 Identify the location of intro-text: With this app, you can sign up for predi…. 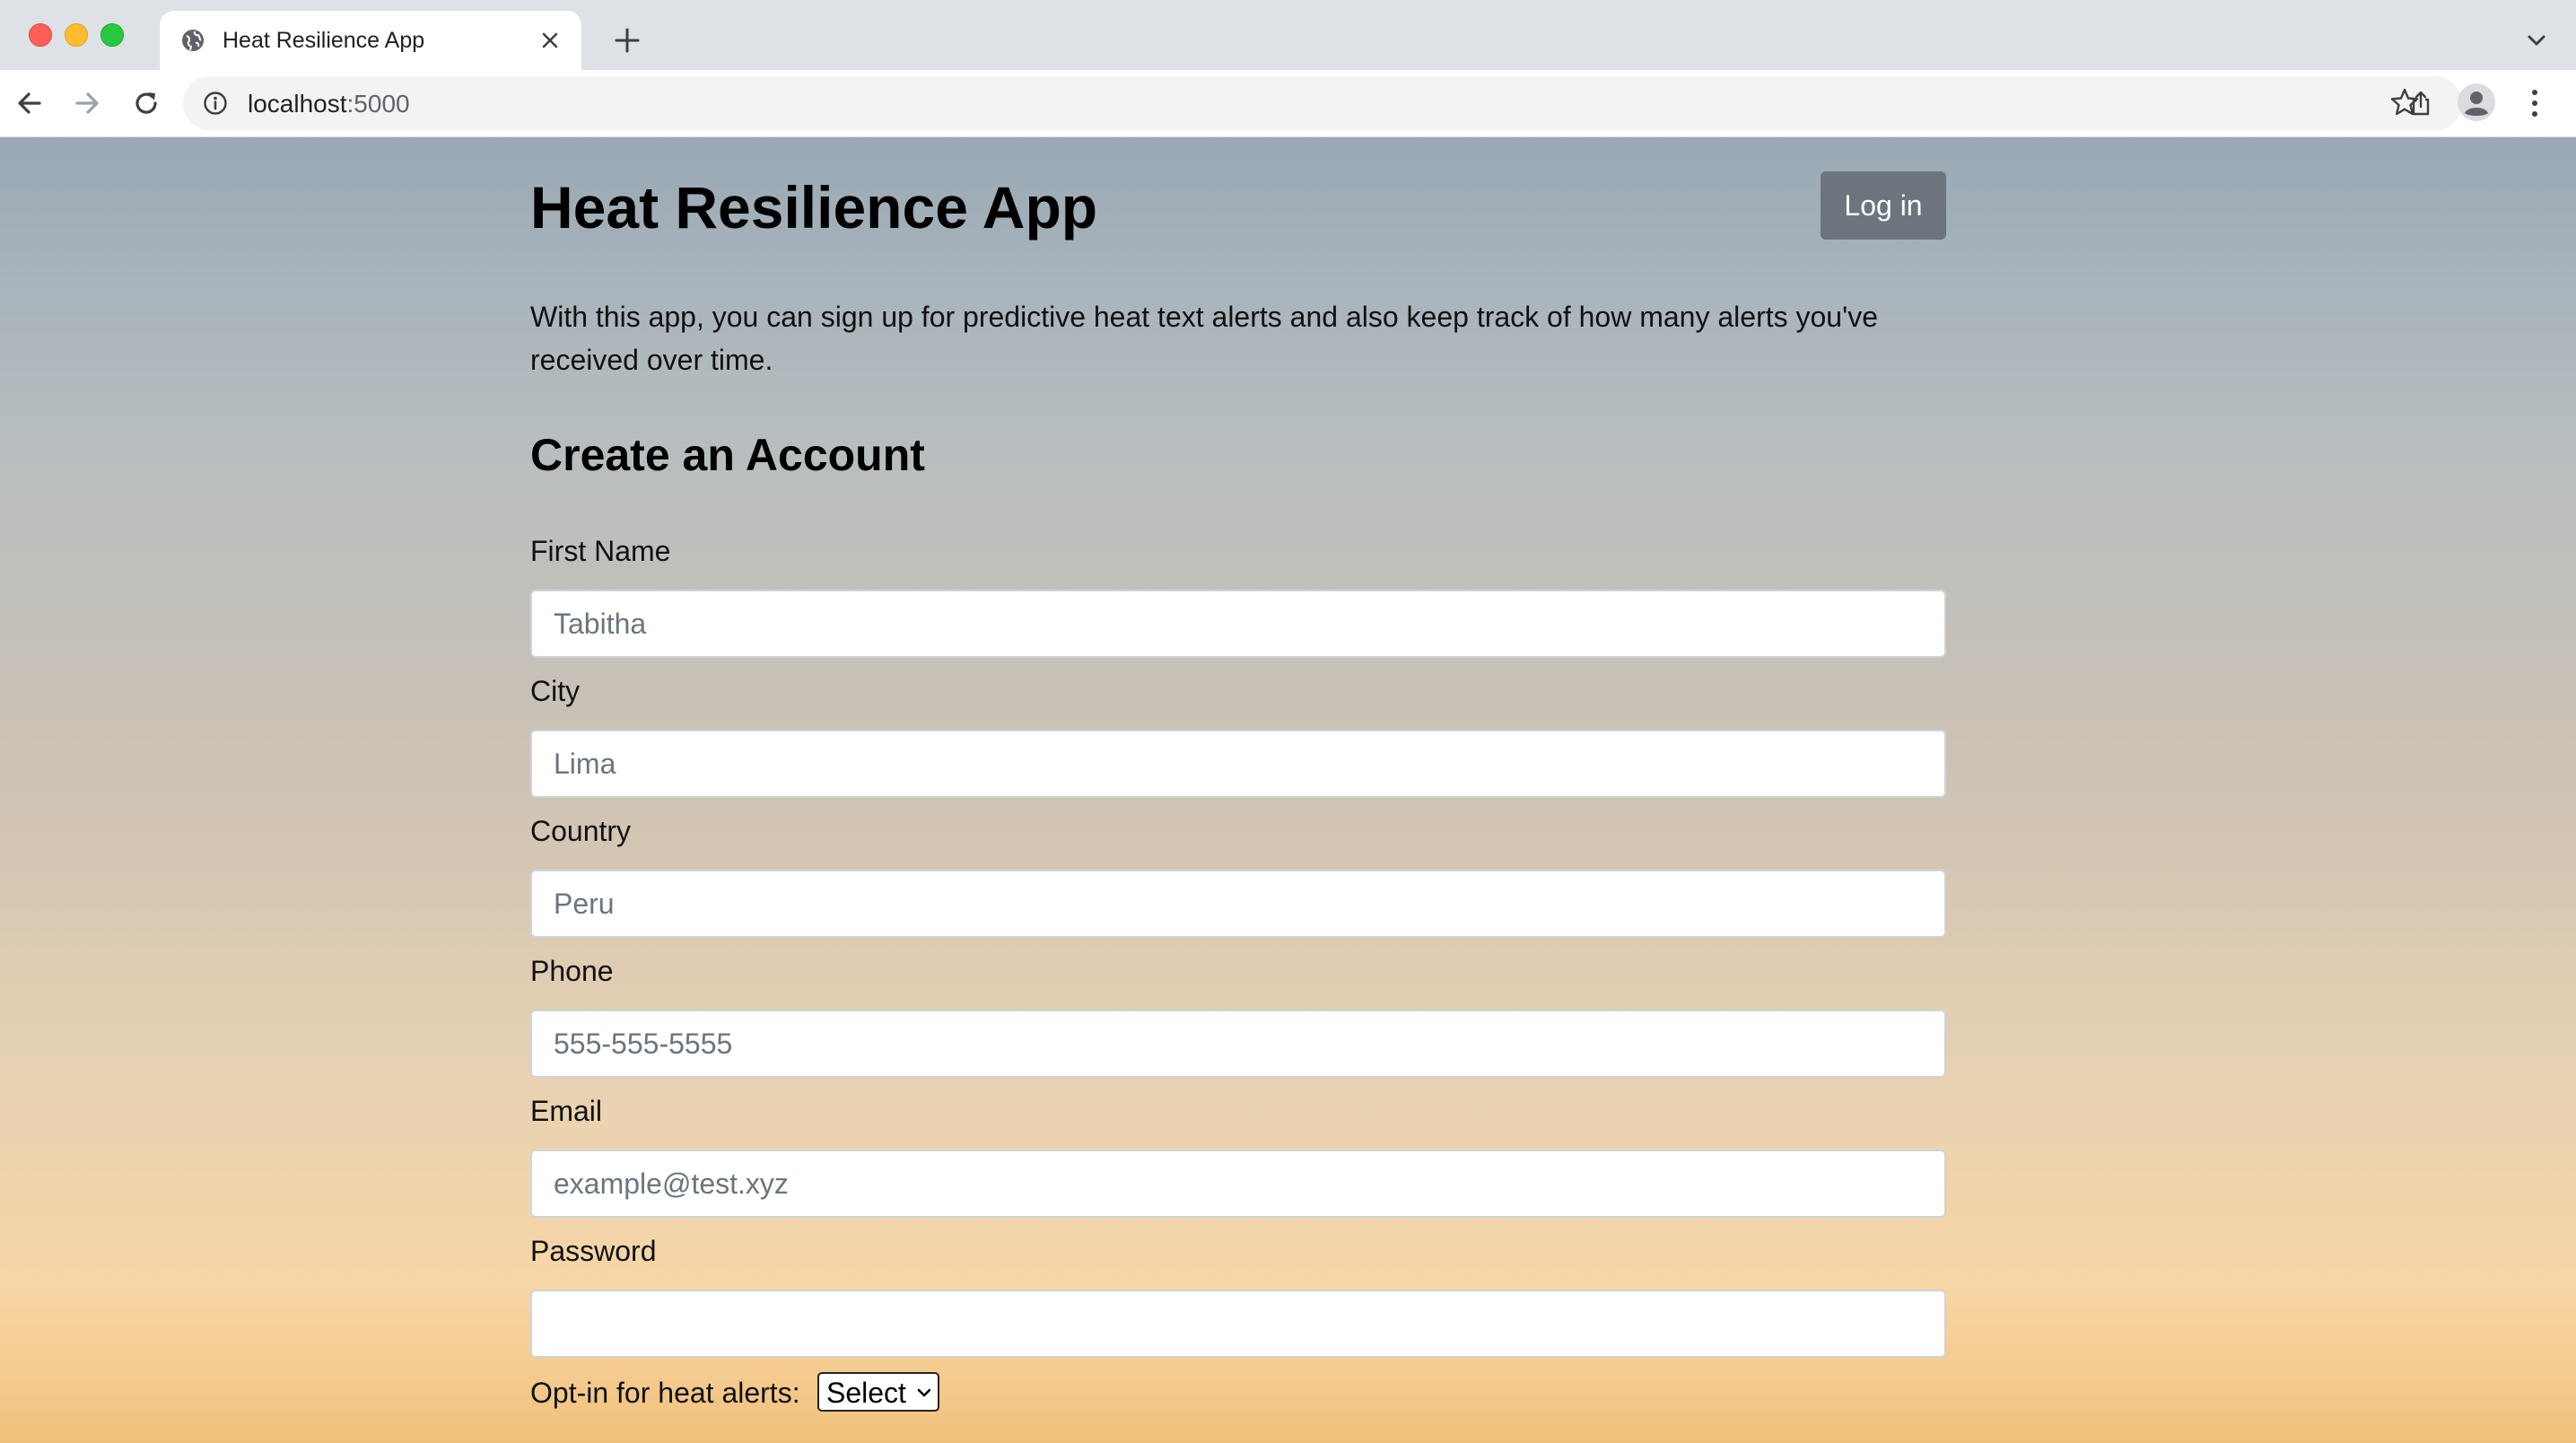
(1204, 338).